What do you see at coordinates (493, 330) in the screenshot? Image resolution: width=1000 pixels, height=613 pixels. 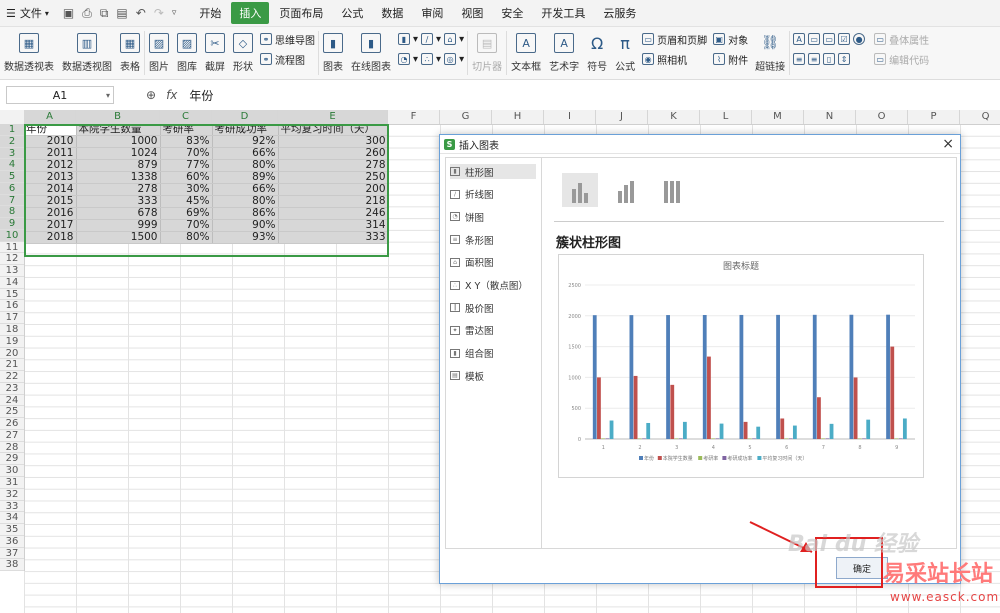 I see `chart-type-item: ✦ 雷达图` at bounding box center [493, 330].